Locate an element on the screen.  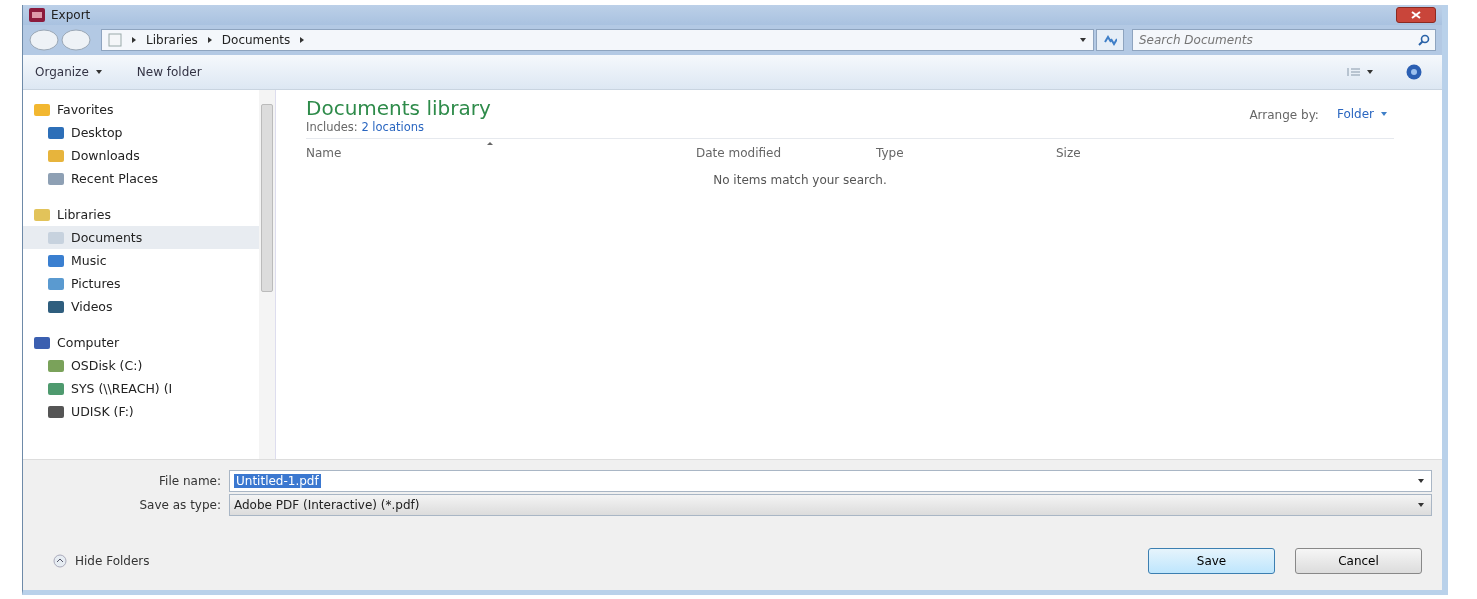
app-icon is located at coordinates (37, 15).